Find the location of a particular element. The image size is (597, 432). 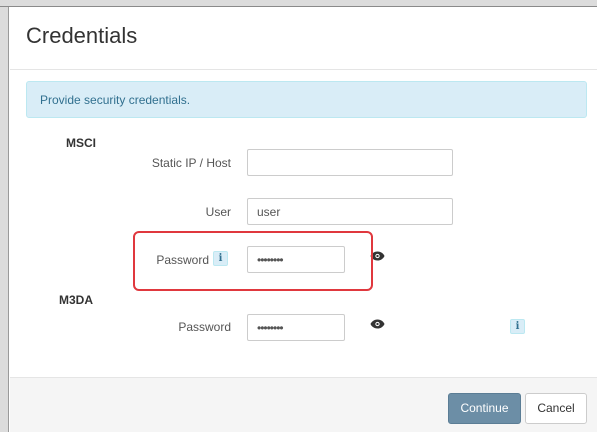

background-window-edge-left is located at coordinates (4, 216).